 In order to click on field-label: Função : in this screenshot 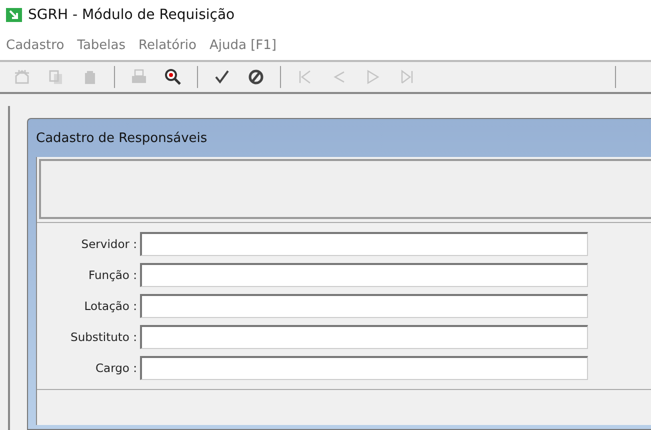, I will do `click(112, 275)`.